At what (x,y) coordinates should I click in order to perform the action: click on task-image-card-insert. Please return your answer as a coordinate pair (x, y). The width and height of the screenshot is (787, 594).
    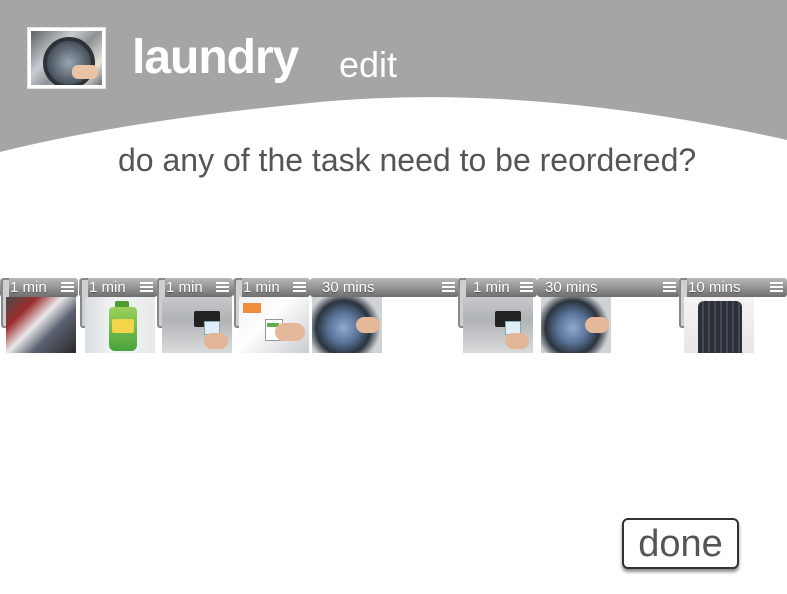
    Looking at the image, I should click on (274, 325).